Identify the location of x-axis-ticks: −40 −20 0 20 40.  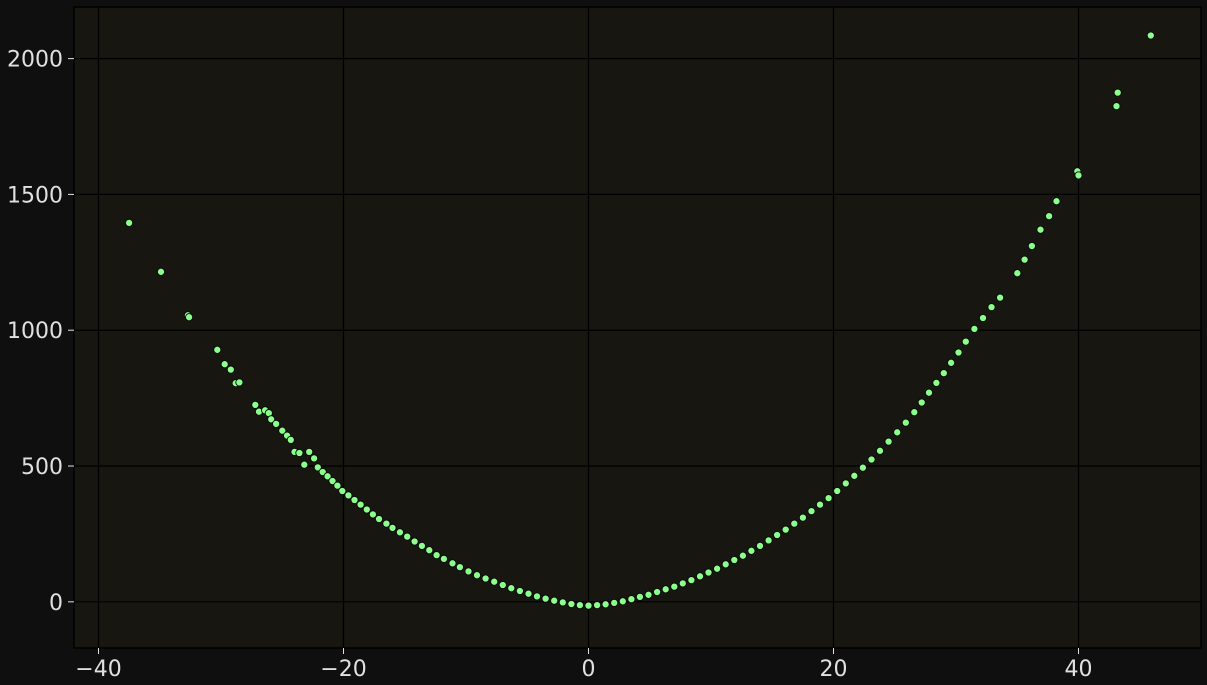
(584, 665).